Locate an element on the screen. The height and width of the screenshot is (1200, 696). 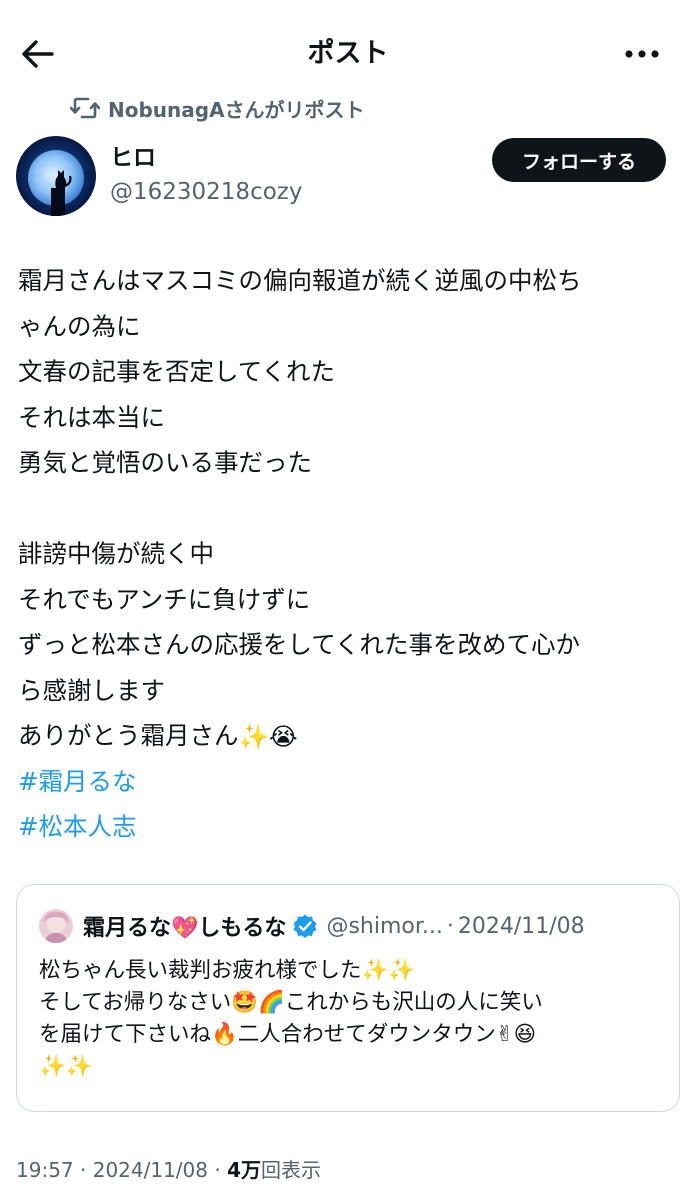
more-horizontal-icon is located at coordinates (642, 54).